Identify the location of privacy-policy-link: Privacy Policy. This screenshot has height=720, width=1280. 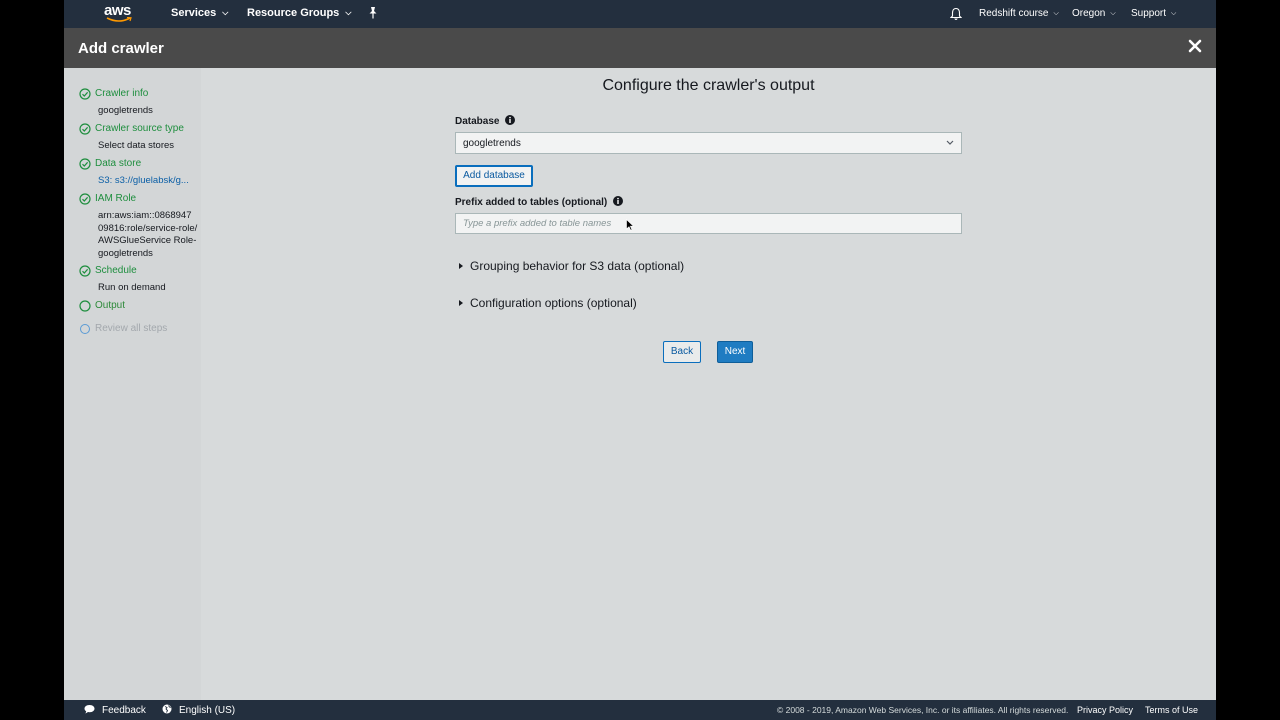
(1105, 710).